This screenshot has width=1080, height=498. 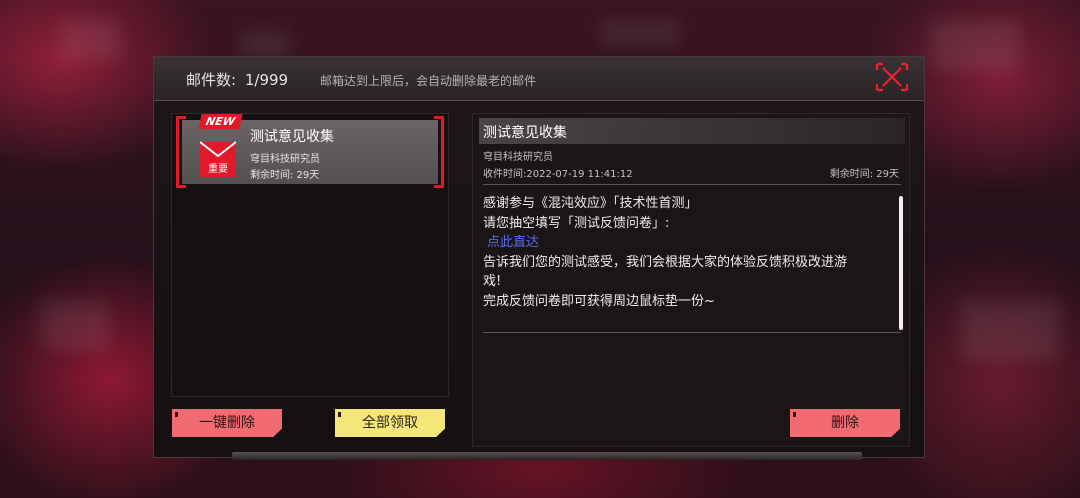 I want to click on claim-all-button: 全部领取, so click(x=390, y=423).